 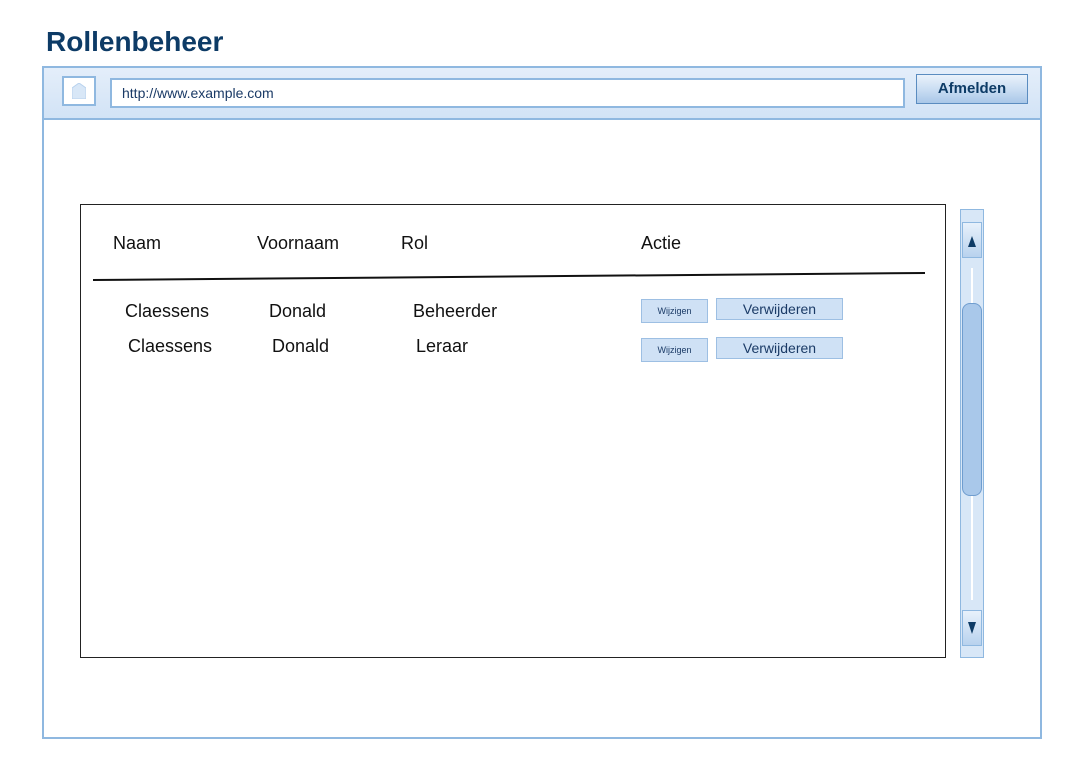 I want to click on logout-button: Afmelden, so click(x=972, y=89).